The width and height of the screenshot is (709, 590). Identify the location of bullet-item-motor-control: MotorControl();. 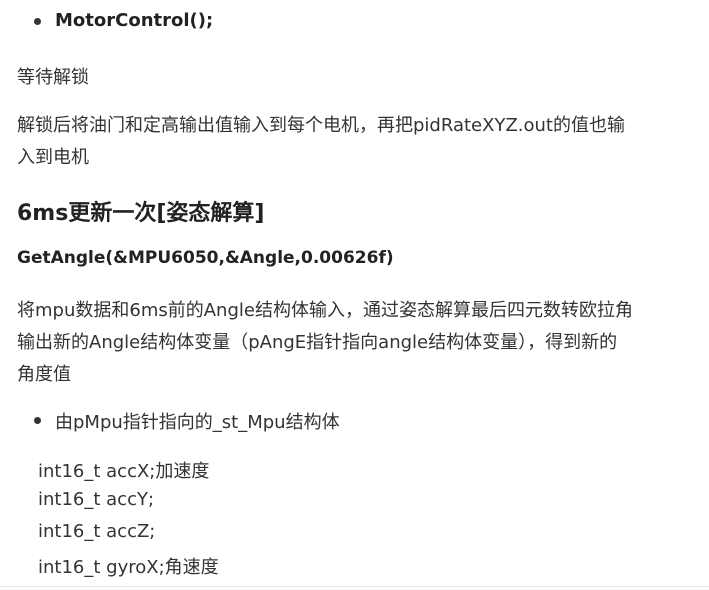
(134, 20).